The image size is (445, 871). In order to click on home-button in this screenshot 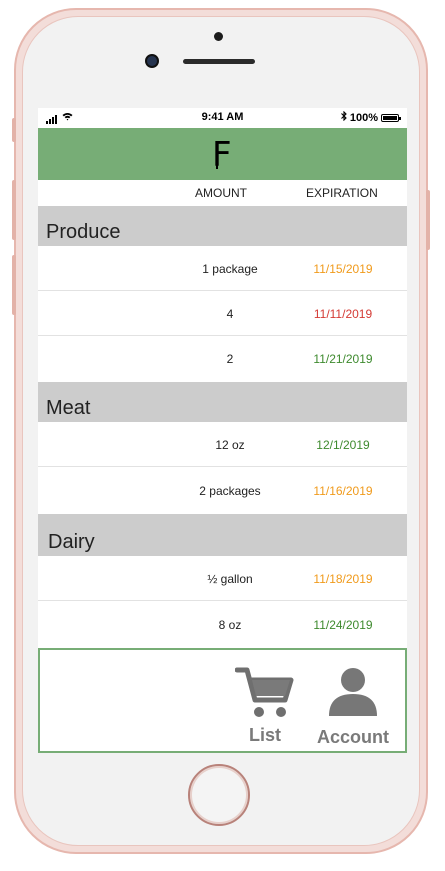, I will do `click(219, 795)`.